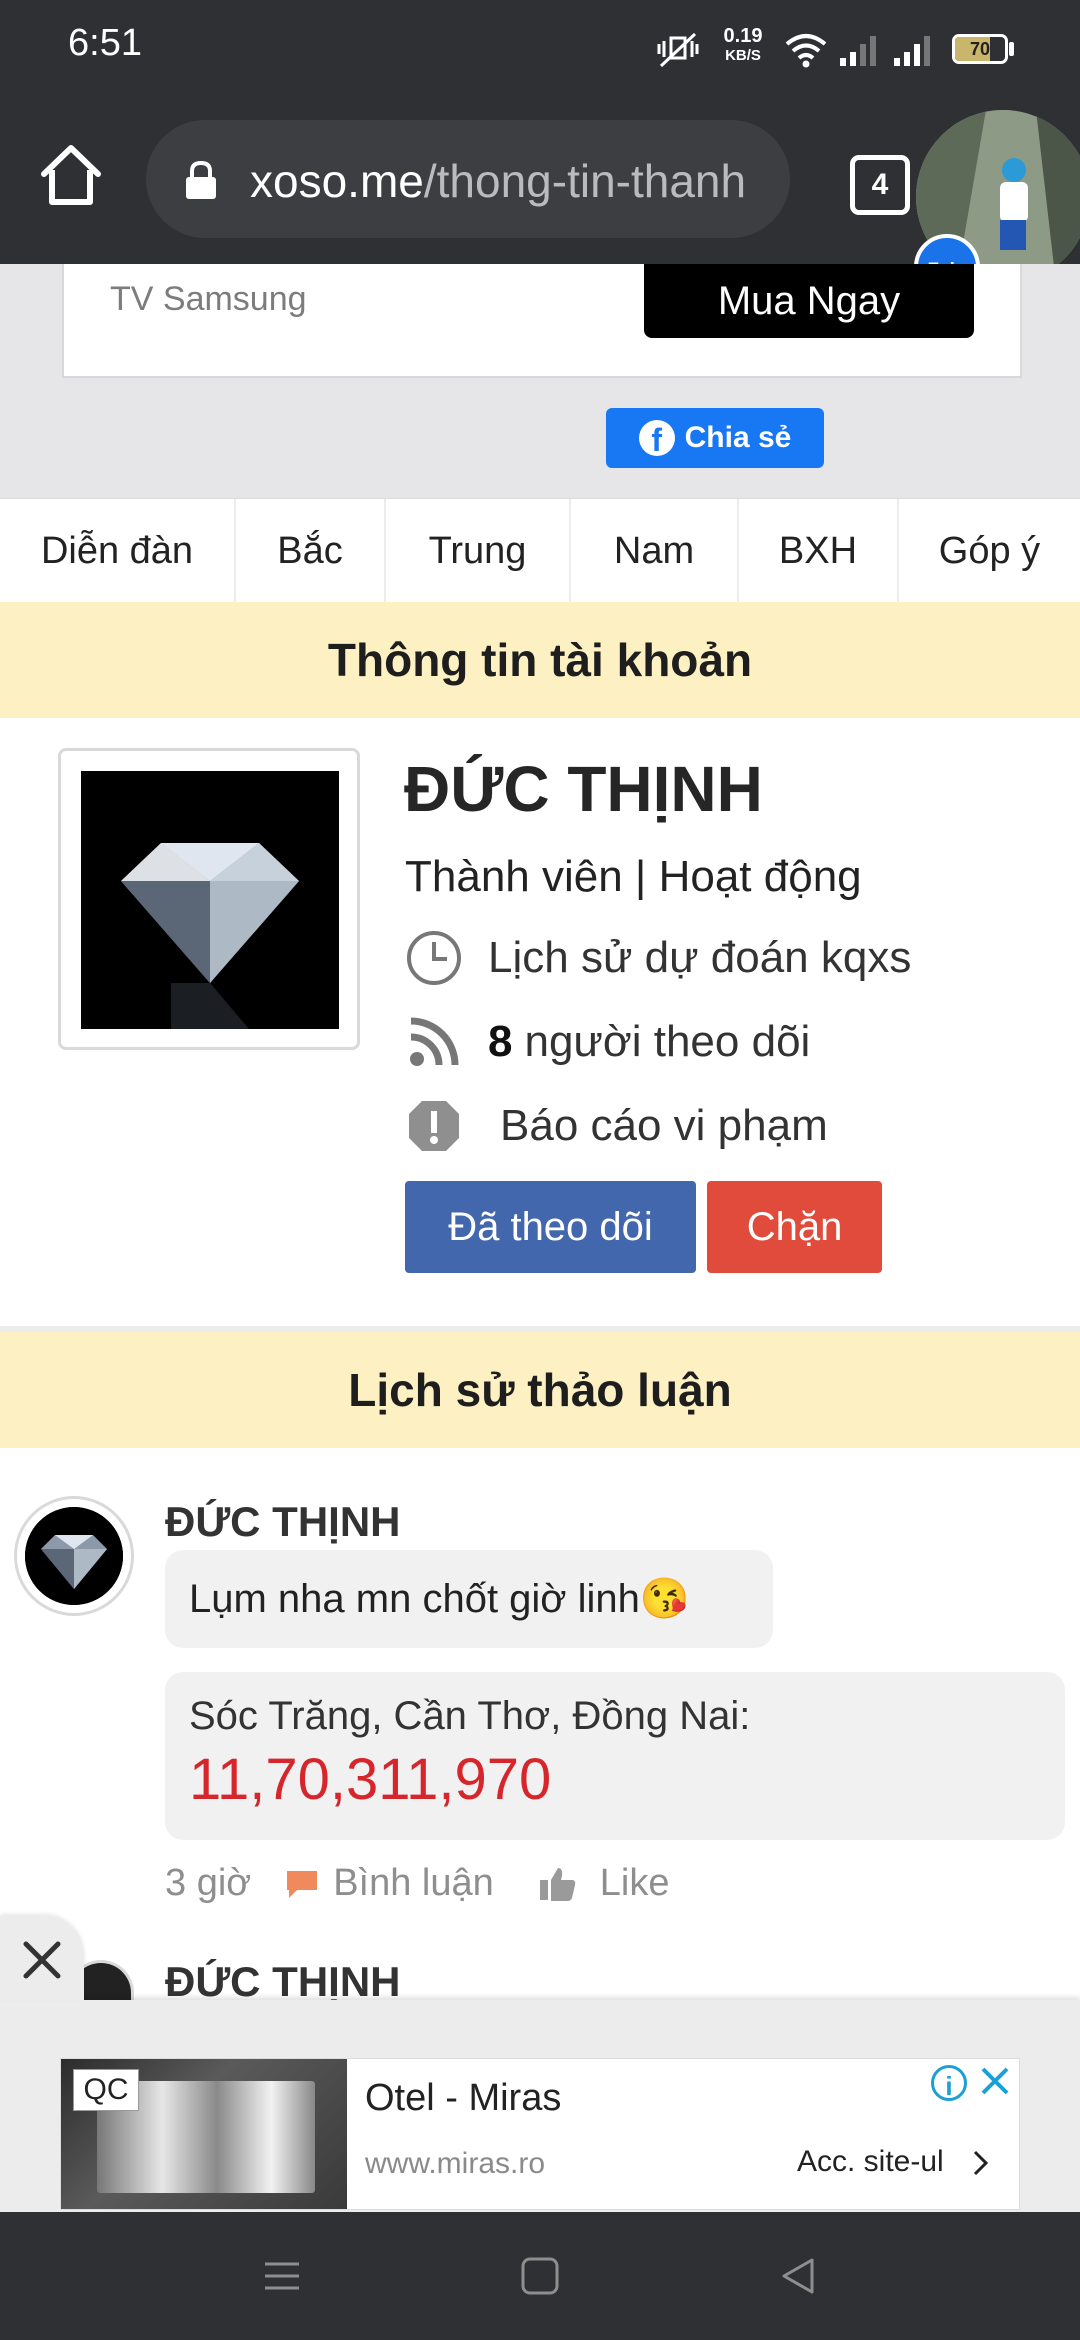 The width and height of the screenshot is (1080, 2340). Describe the element at coordinates (71, 175) in the screenshot. I see `home-icon` at that location.